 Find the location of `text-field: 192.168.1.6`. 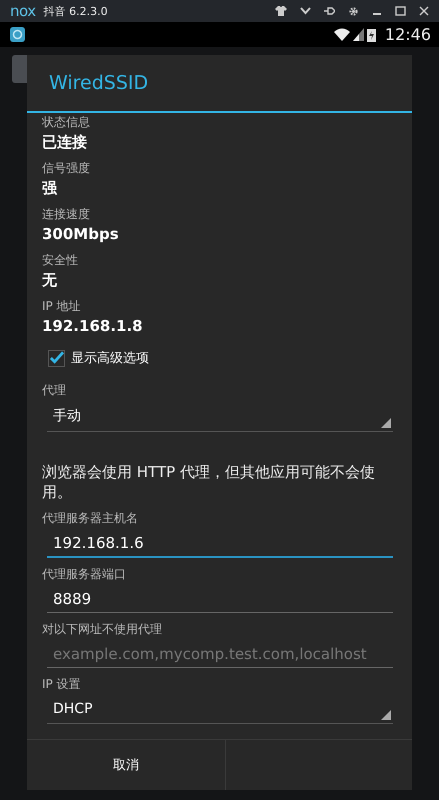

text-field: 192.168.1.6 is located at coordinates (220, 544).